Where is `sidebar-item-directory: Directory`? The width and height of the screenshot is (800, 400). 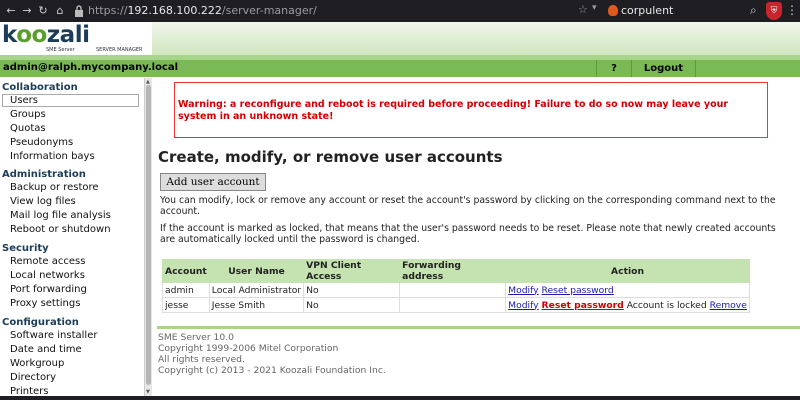 sidebar-item-directory: Directory is located at coordinates (33, 377).